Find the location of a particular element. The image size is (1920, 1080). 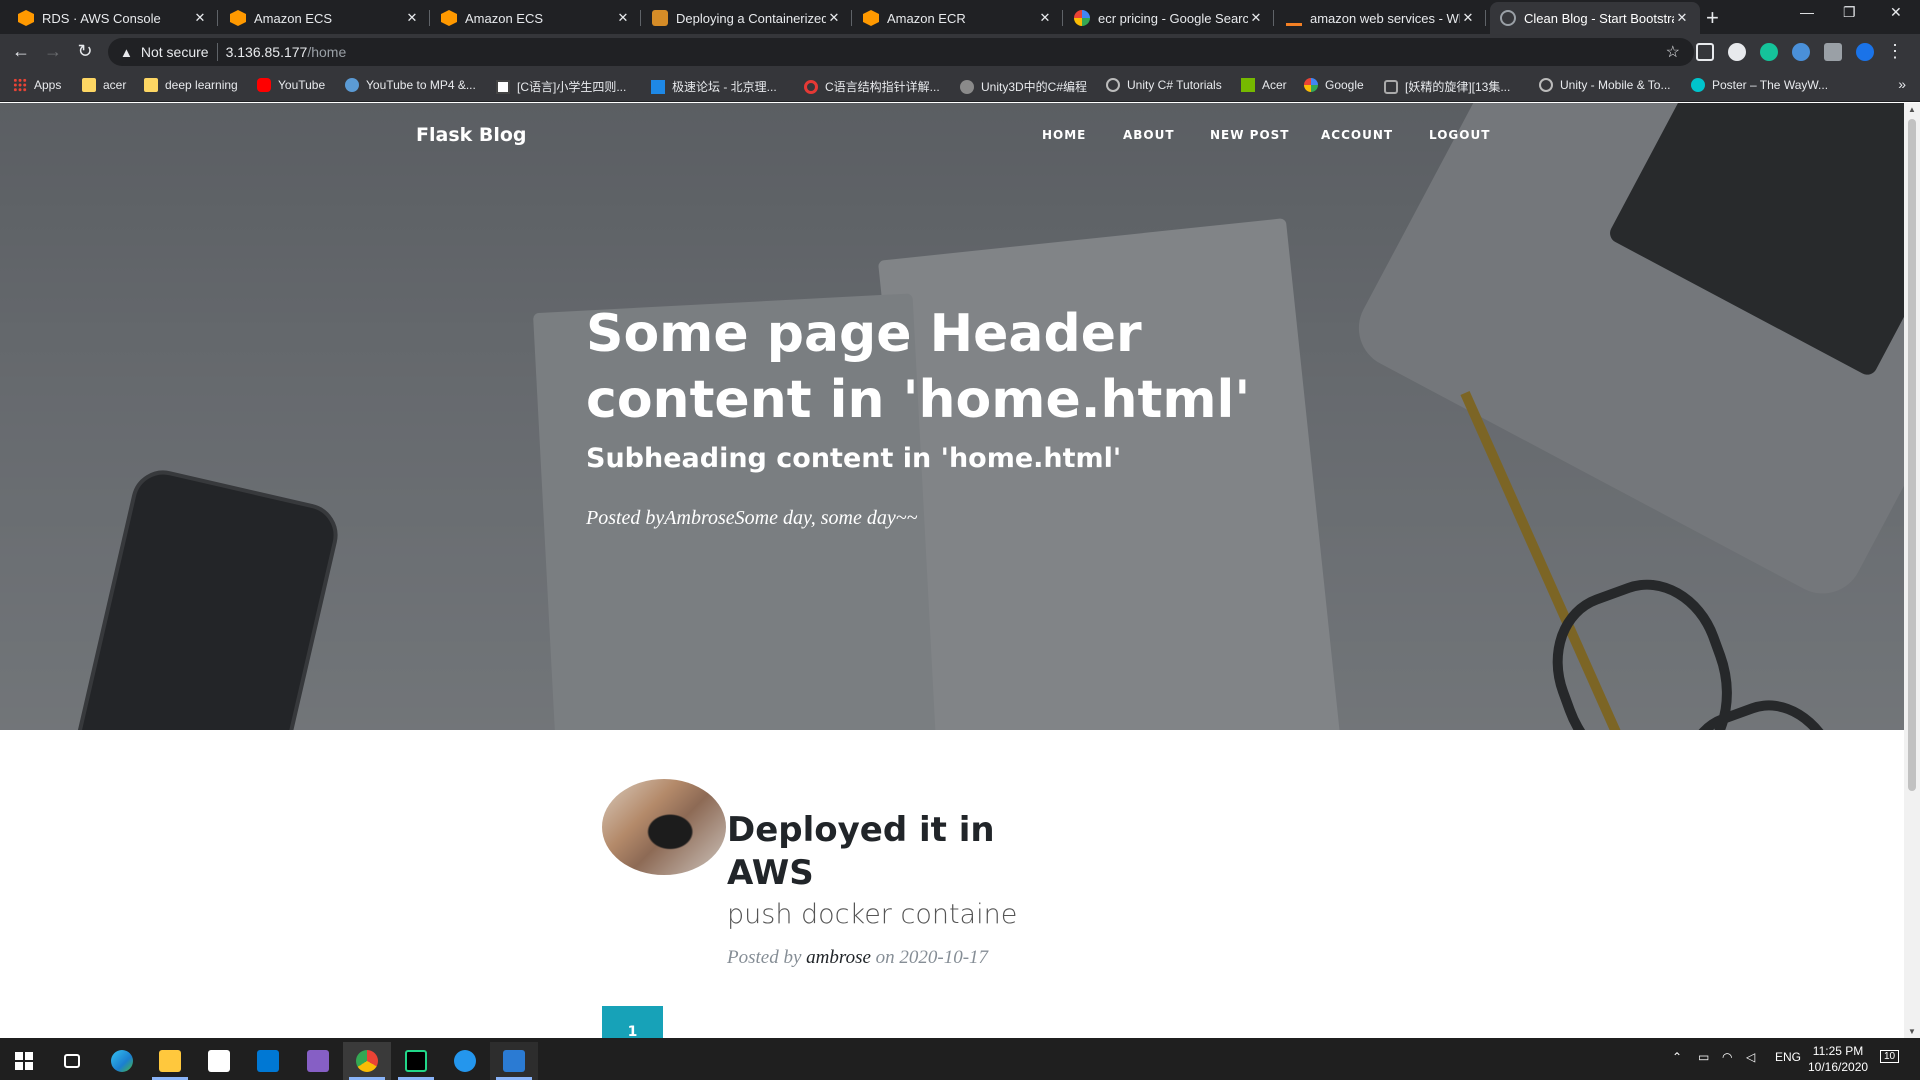

grammarly-icon is located at coordinates (1769, 52).